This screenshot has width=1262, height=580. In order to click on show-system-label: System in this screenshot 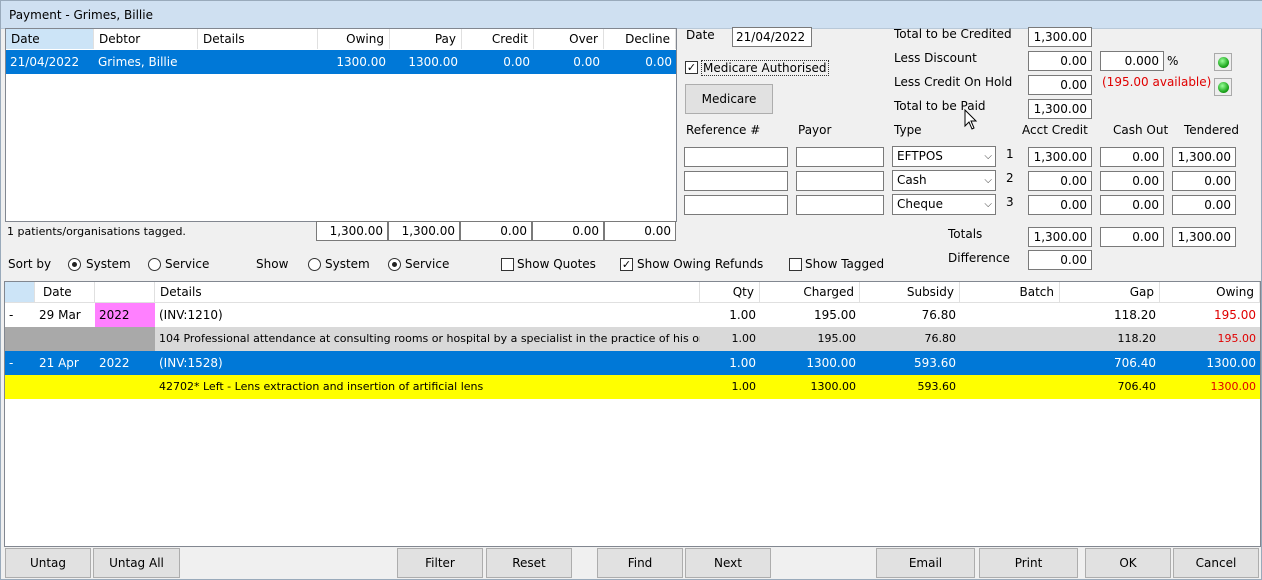, I will do `click(347, 264)`.